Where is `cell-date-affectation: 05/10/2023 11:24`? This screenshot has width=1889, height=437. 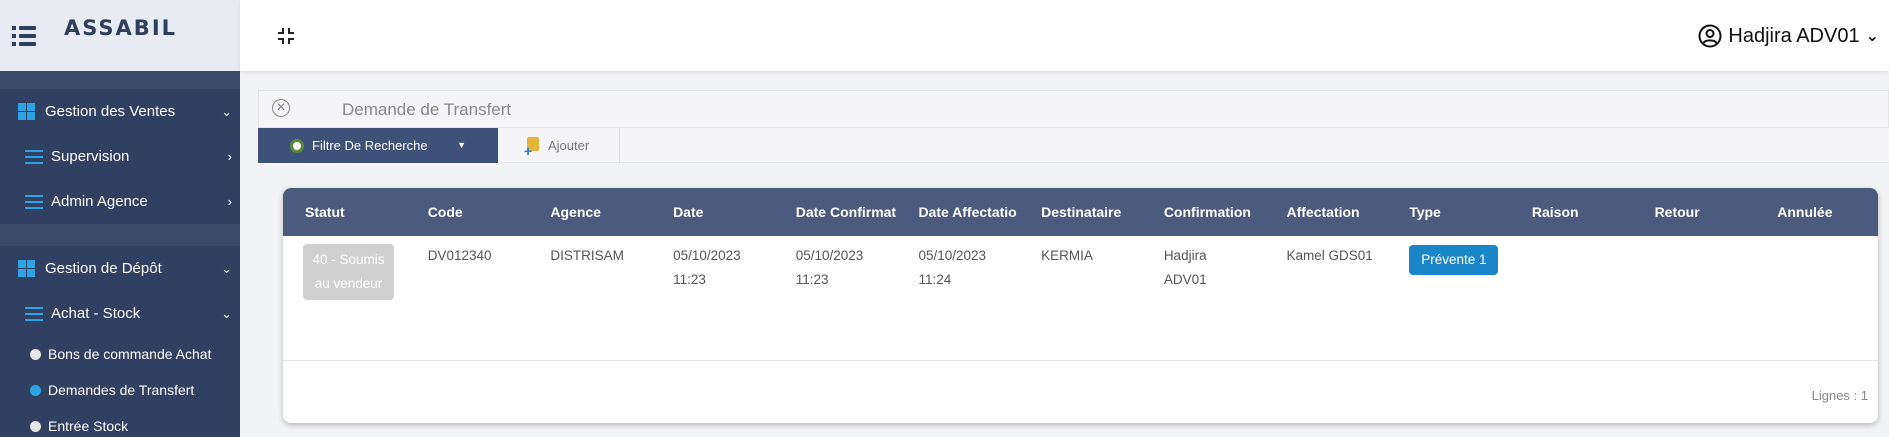 cell-date-affectation: 05/10/2023 11:24 is located at coordinates (952, 267).